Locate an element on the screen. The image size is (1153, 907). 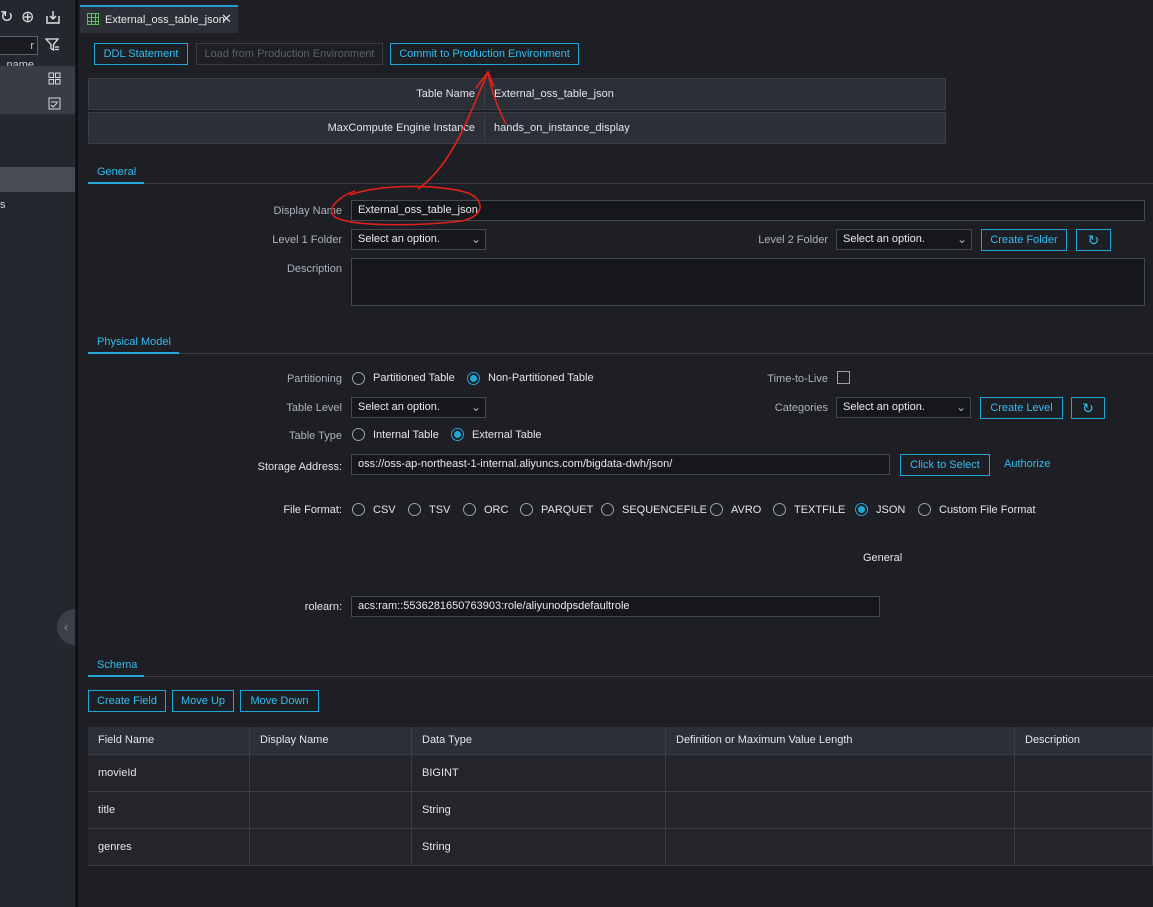
format-json-radio is located at coordinates (861, 509).